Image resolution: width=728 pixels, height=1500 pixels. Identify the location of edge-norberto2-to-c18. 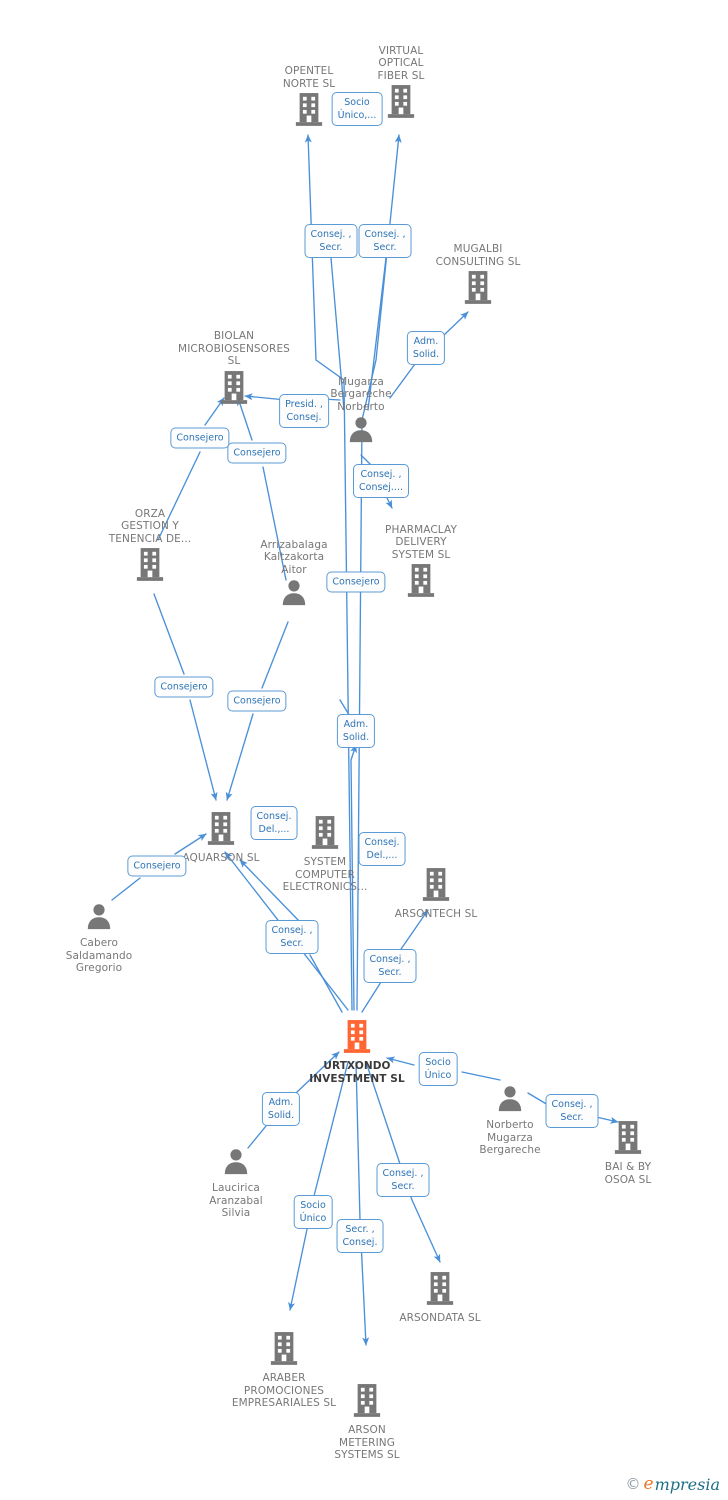
(481, 1076).